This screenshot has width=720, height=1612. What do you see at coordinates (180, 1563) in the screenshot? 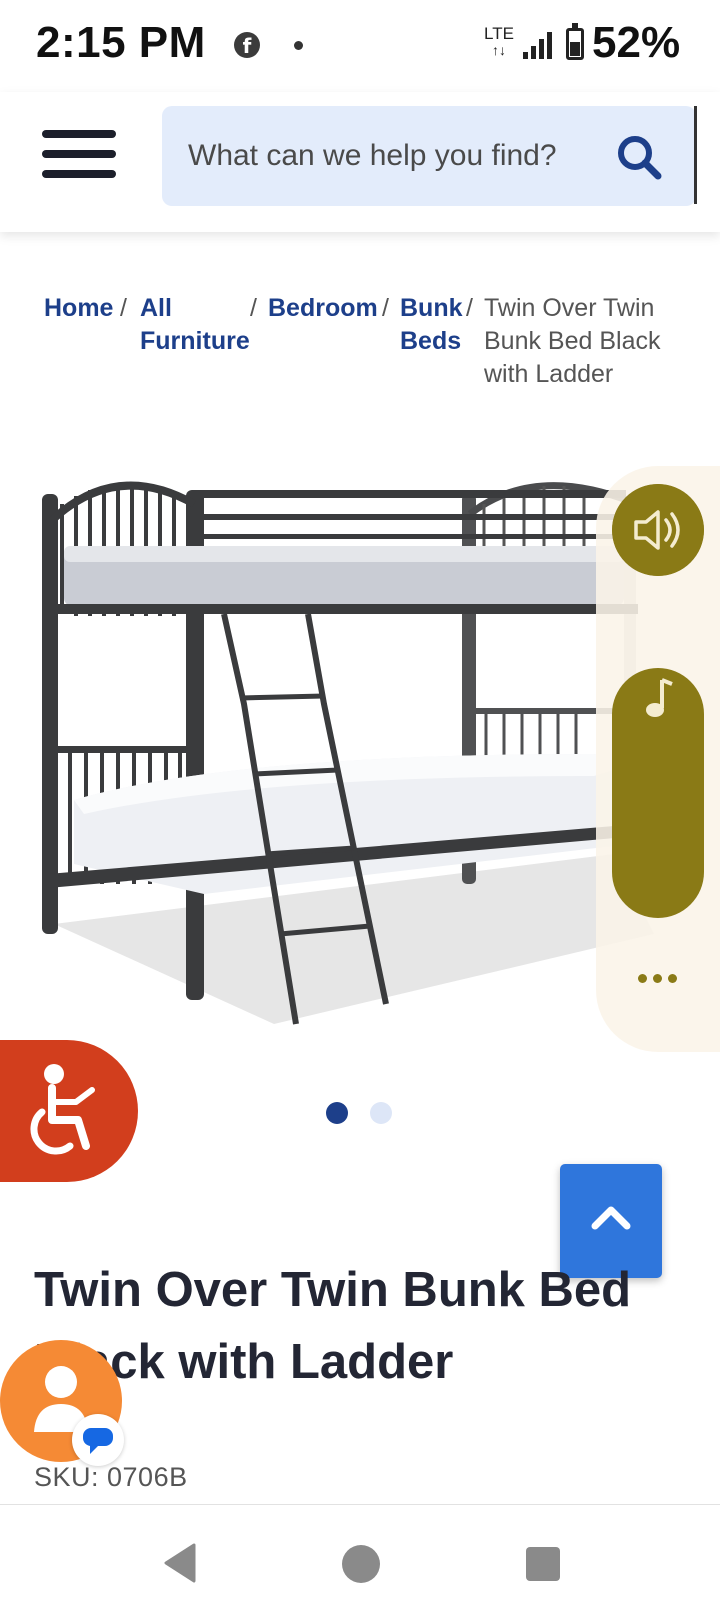
I see `back-triangle-icon` at bounding box center [180, 1563].